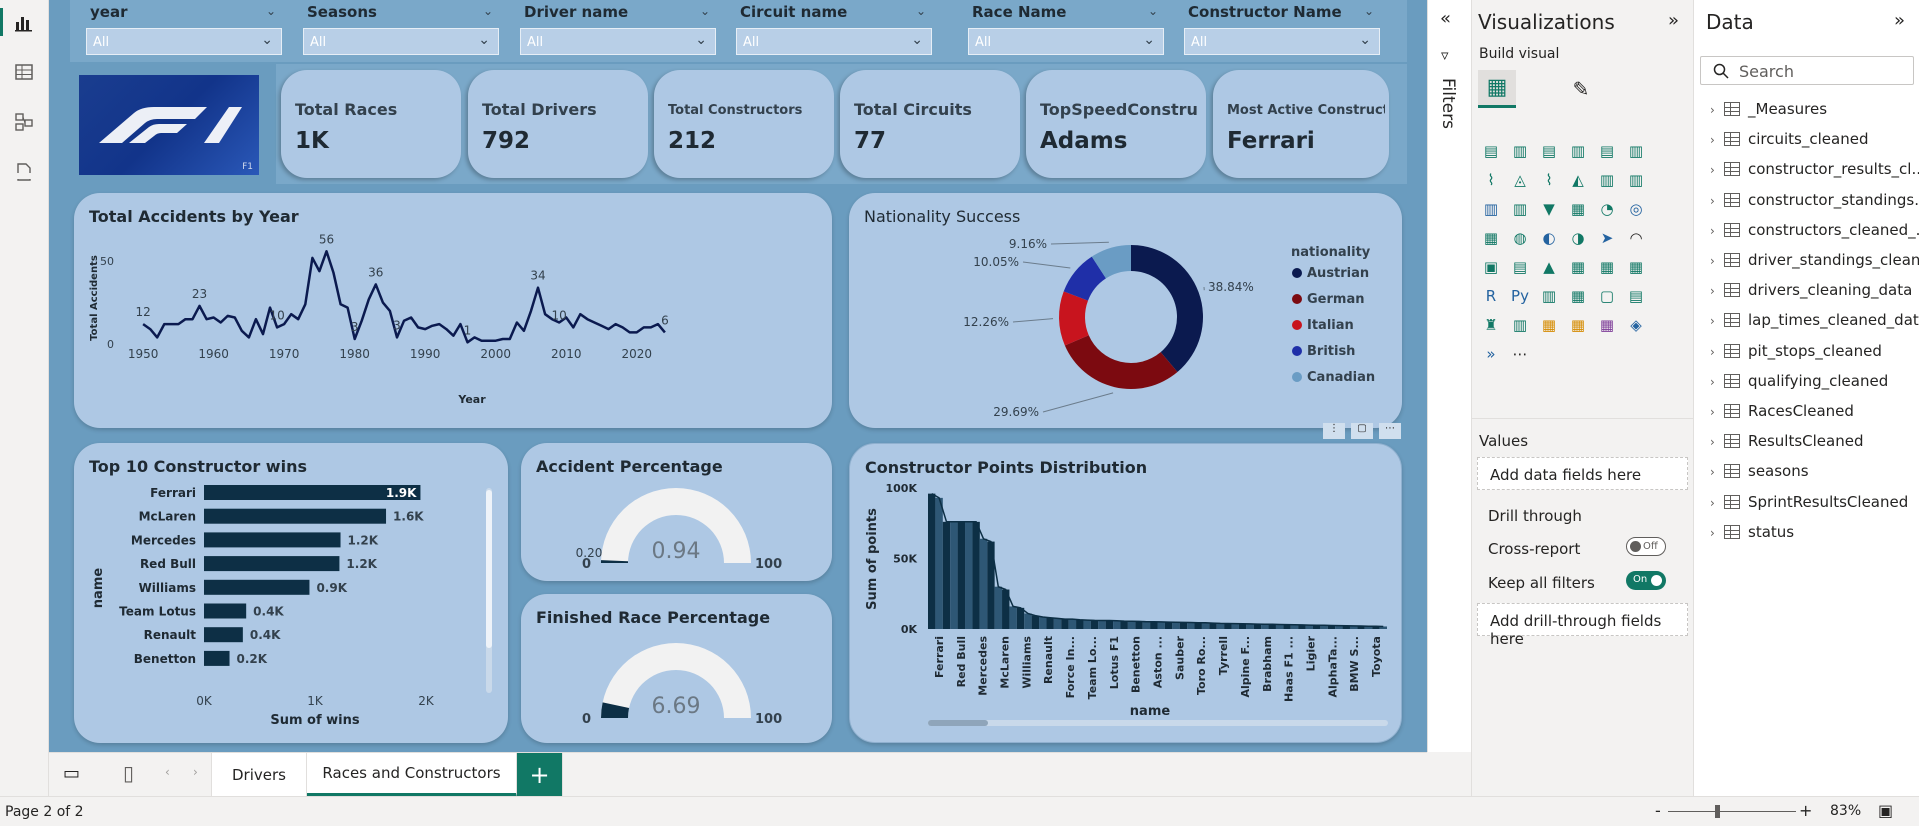 The height and width of the screenshot is (826, 1919). I want to click on data-table-item: › SprintResultsCleaned, so click(1809, 504).